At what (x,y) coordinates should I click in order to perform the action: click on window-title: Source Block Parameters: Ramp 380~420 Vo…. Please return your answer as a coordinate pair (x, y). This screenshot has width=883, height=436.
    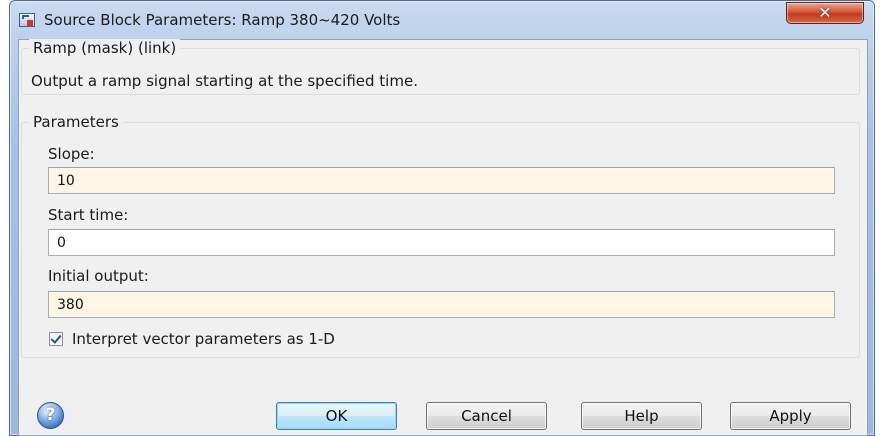
    Looking at the image, I should click on (222, 20).